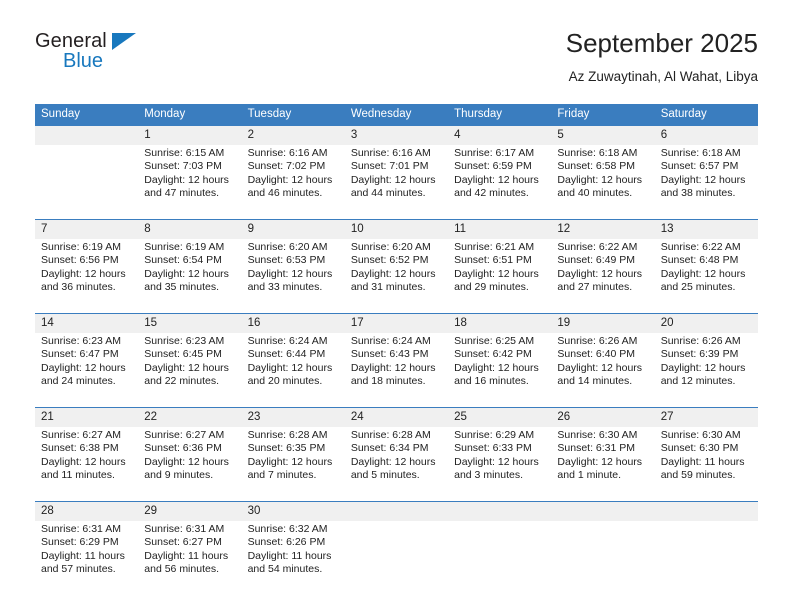 The width and height of the screenshot is (792, 612). I want to click on sunrise-text: Sunrise: 6:23 AM, so click(184, 341).